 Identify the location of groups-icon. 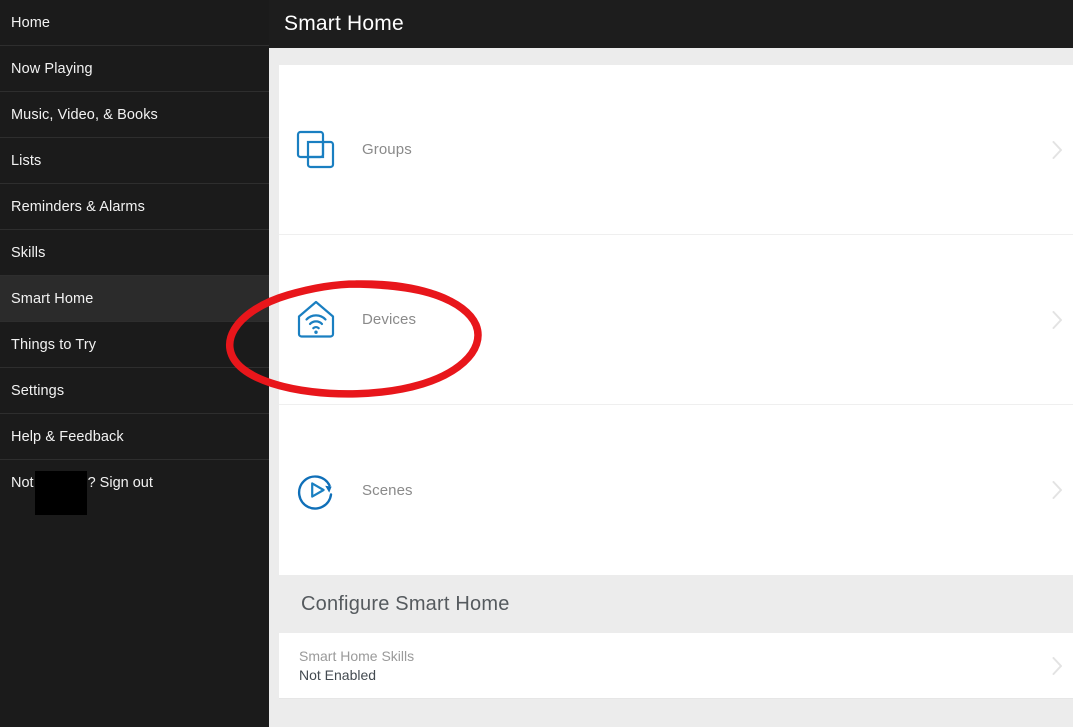
(316, 150).